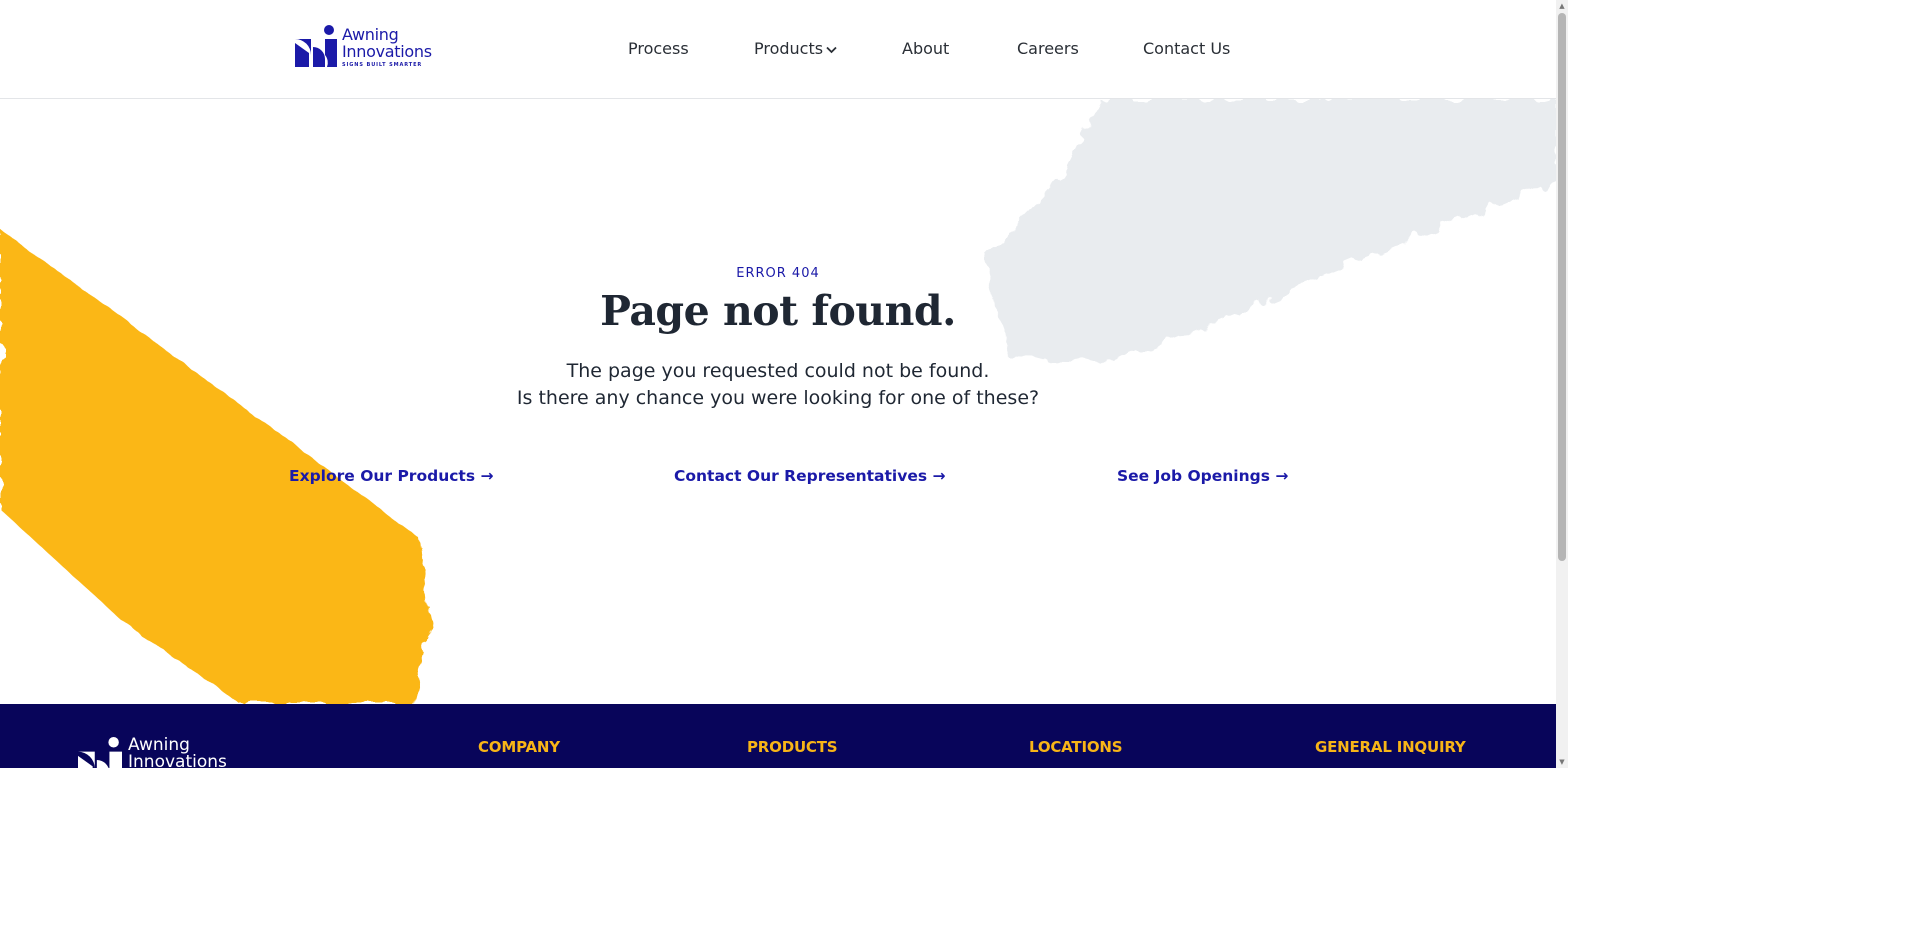 Image resolution: width=1920 pixels, height=941 pixels. Describe the element at coordinates (1562, 762) in the screenshot. I see `scroll-down-icon: ▼` at that location.